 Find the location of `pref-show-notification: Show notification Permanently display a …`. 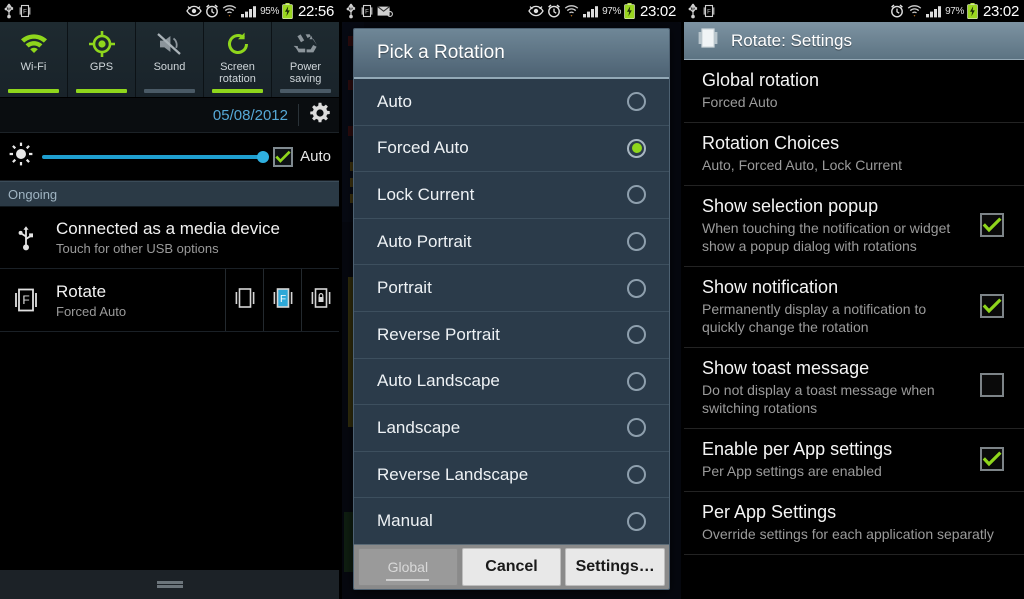

pref-show-notification: Show notification Permanently display a … is located at coordinates (854, 307).